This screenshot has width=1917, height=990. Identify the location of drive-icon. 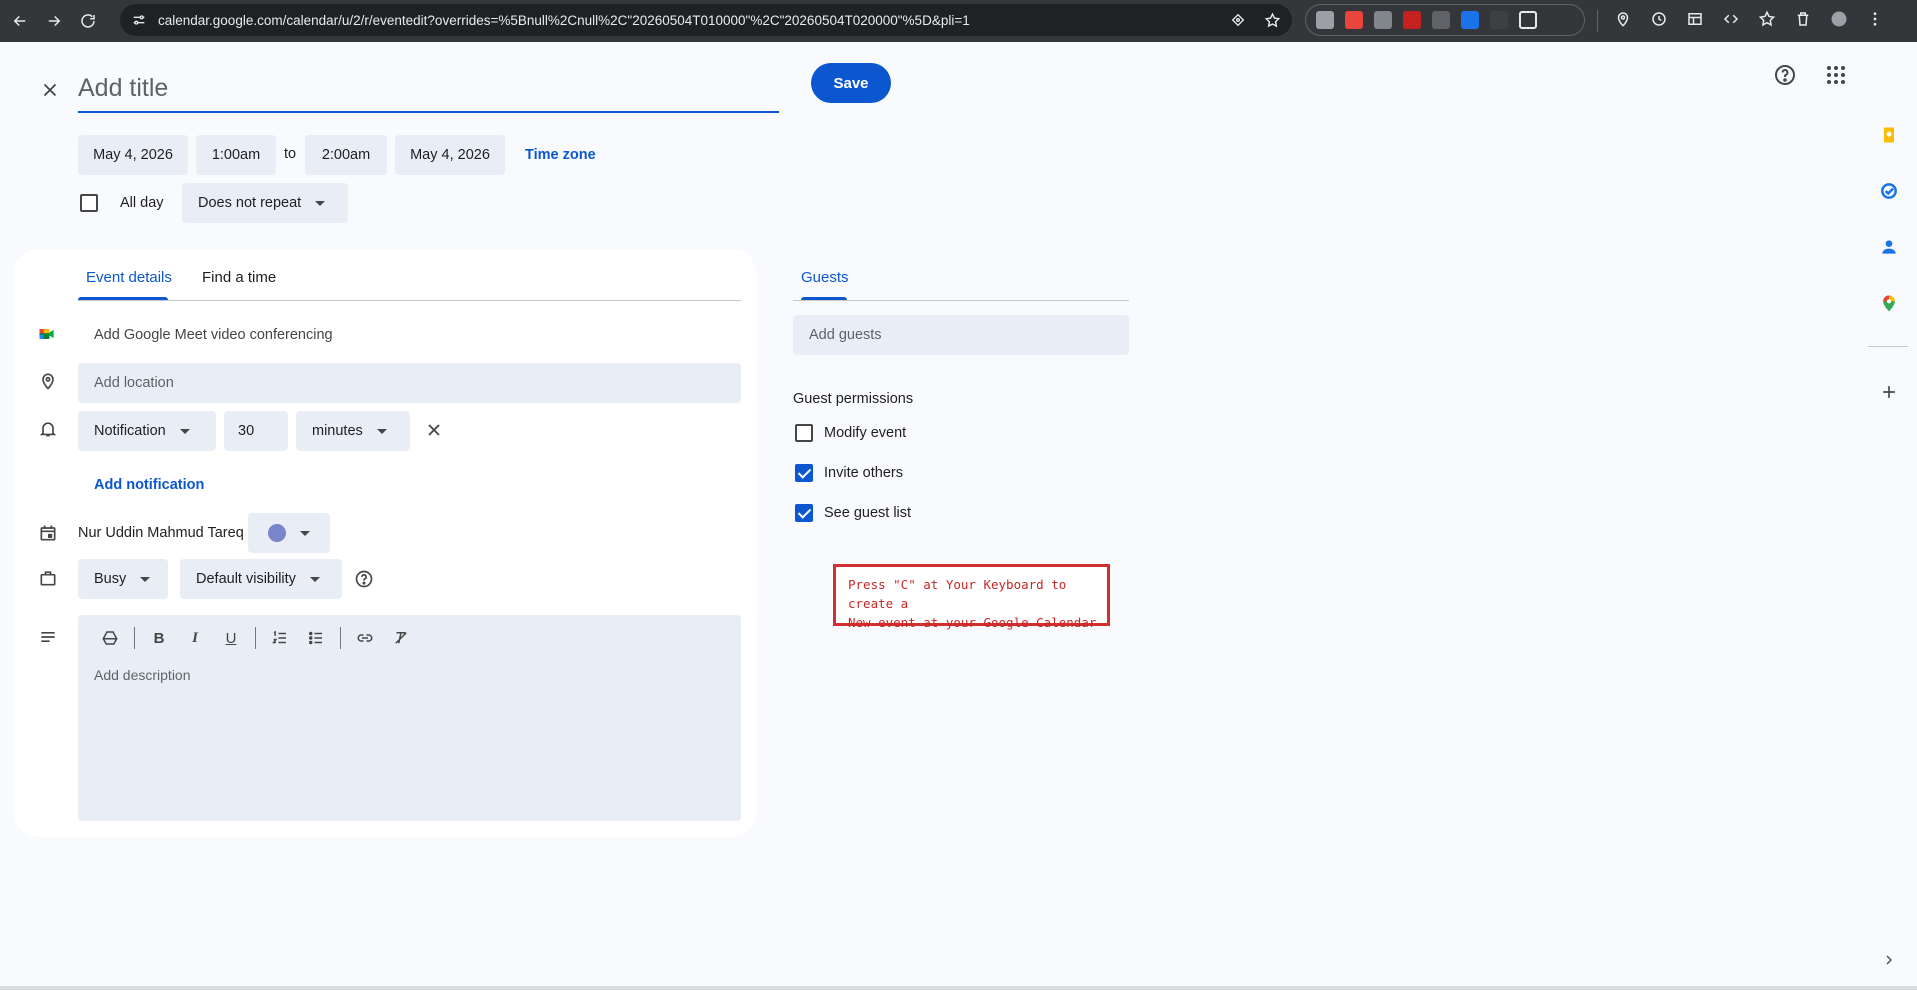
(110, 638).